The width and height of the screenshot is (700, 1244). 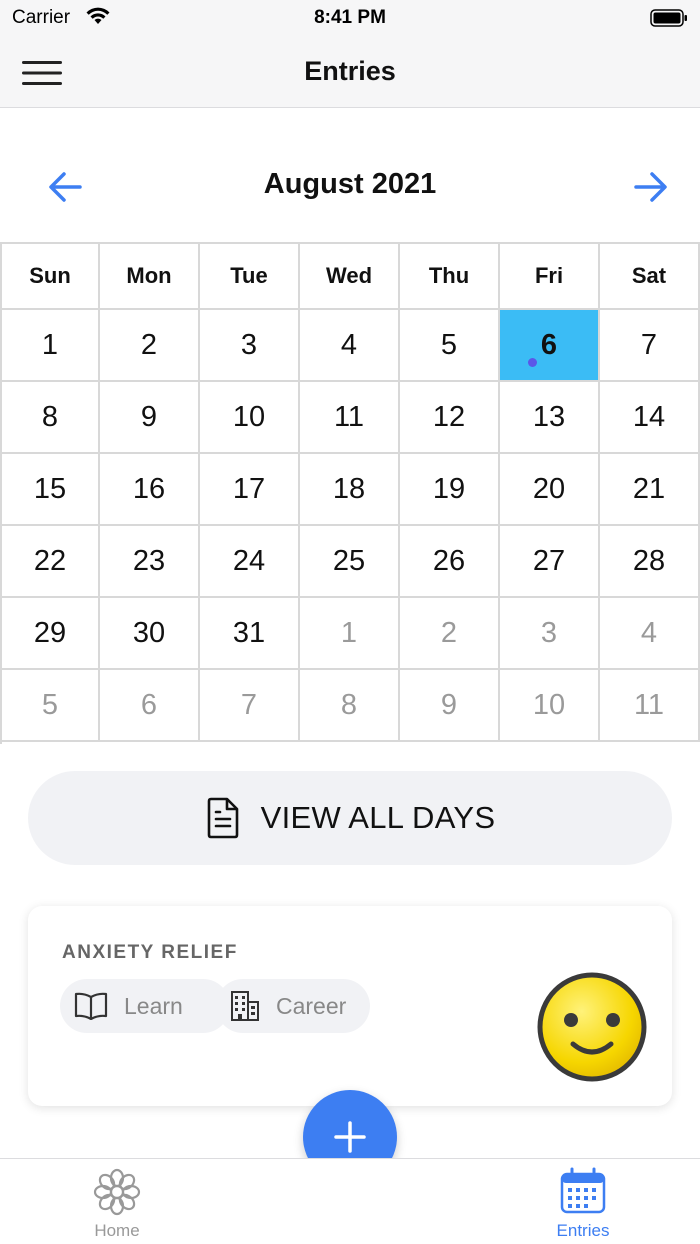 What do you see at coordinates (583, 1230) in the screenshot?
I see `tab-label: Entries` at bounding box center [583, 1230].